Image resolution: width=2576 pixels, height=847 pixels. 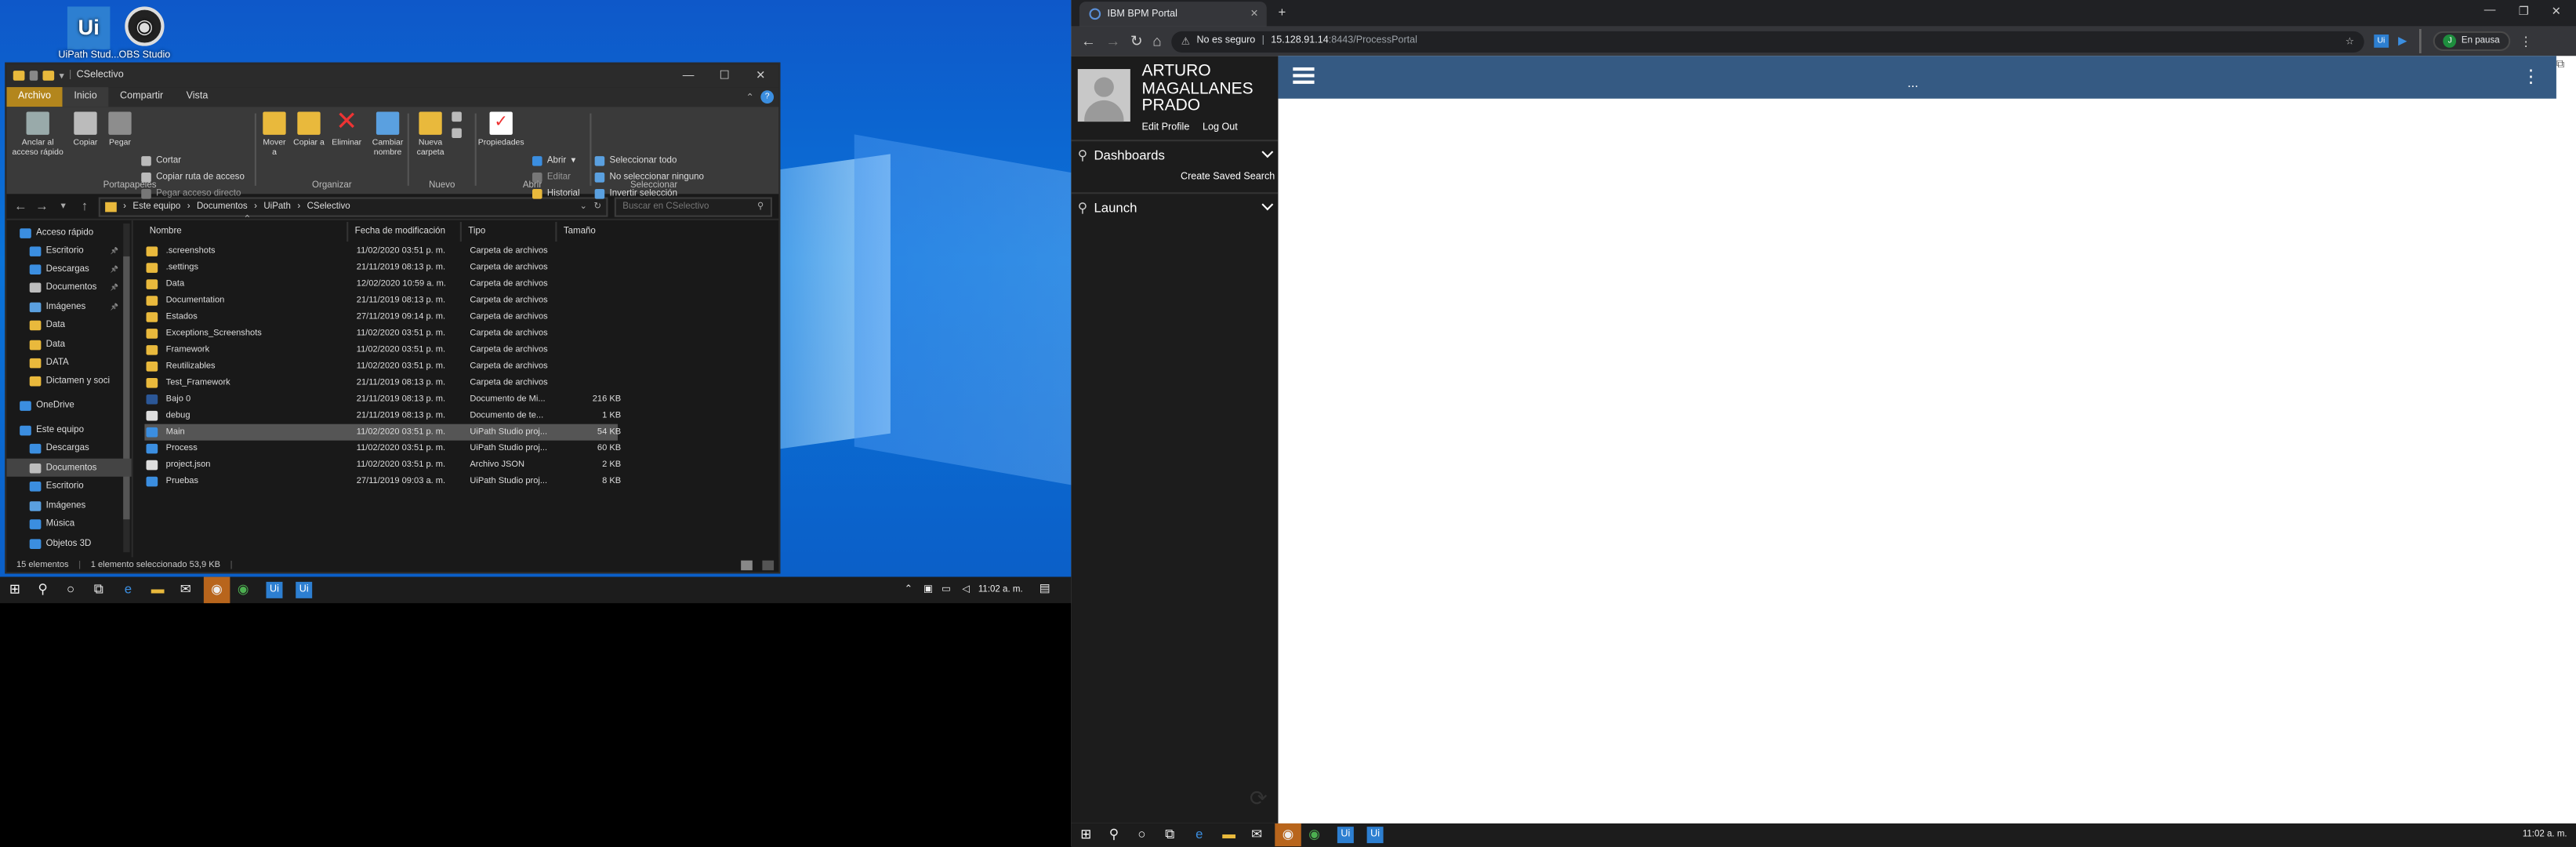 I want to click on desktop-icon-obs: ◉ OBS Studio, so click(x=145, y=33).